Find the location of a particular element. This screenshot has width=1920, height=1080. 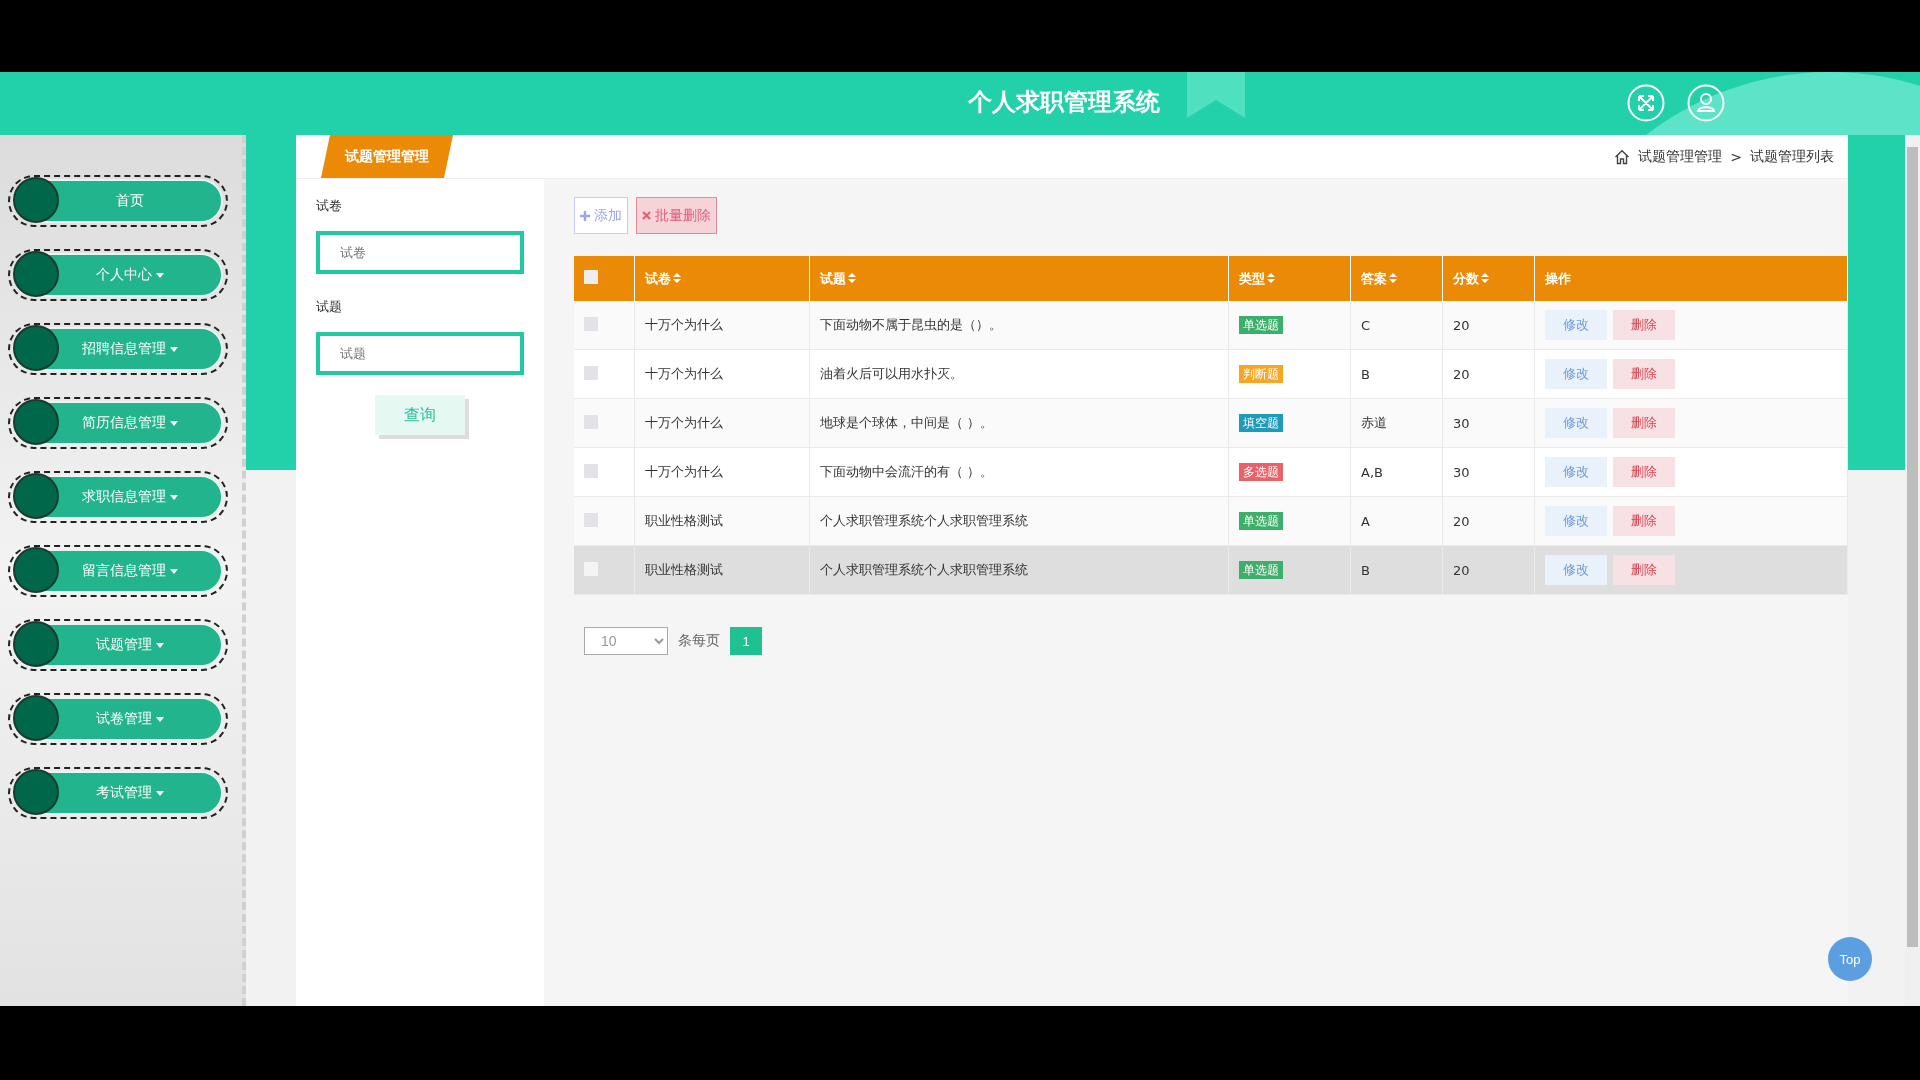

table-cell: 地球是个球体，中间是（ ）。 is located at coordinates (1019, 423).